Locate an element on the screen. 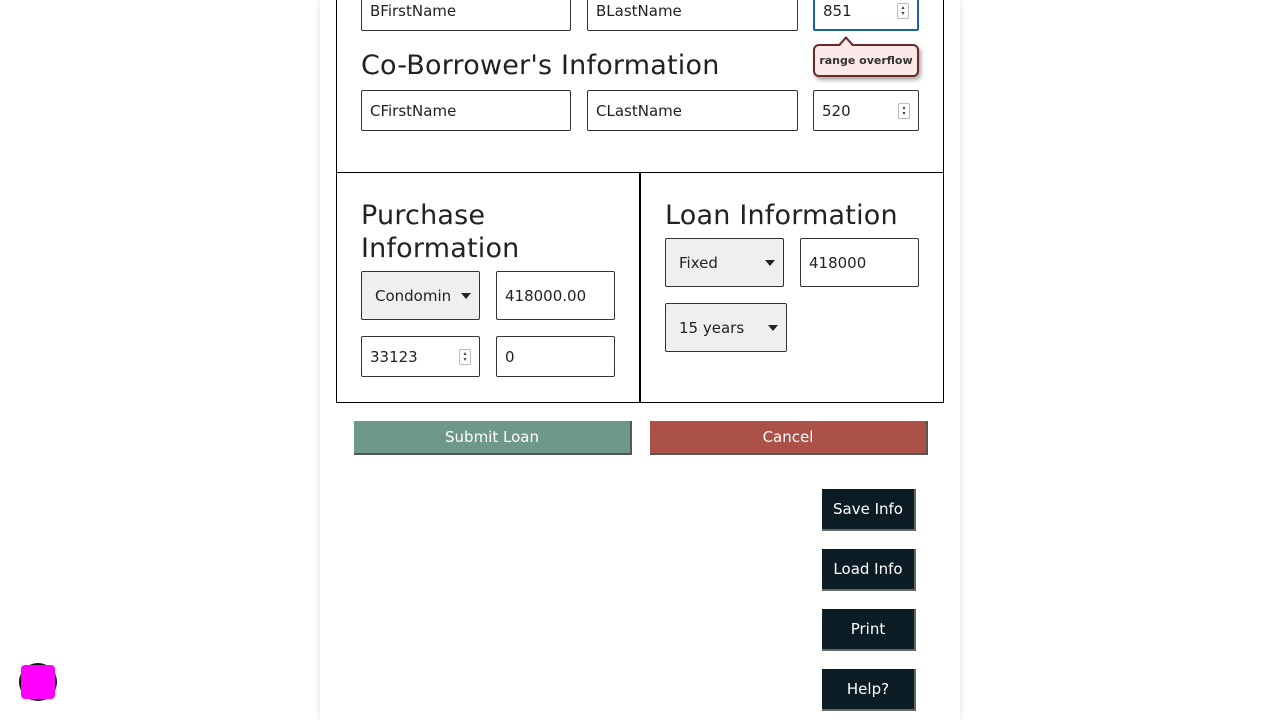 This screenshot has width=1280, height=720. borrower-credit-score-value: 851 is located at coordinates (837, 10).